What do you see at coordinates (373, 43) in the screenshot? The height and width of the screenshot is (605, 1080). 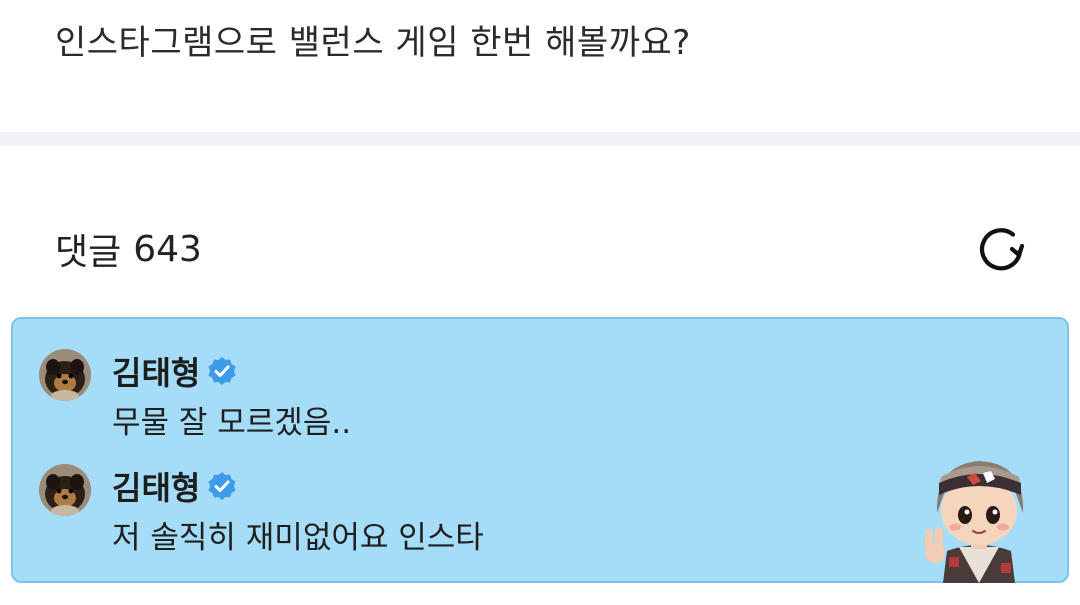 I see `post-text: 인스타그램으로 밸런스 게임 한번 해볼까요?` at bounding box center [373, 43].